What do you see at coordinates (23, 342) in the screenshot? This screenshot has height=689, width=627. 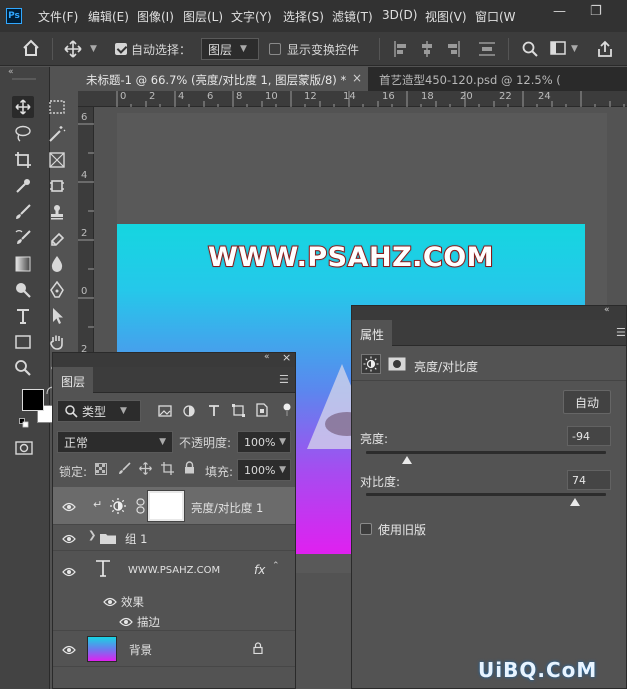 I see `rectangle-tool` at bounding box center [23, 342].